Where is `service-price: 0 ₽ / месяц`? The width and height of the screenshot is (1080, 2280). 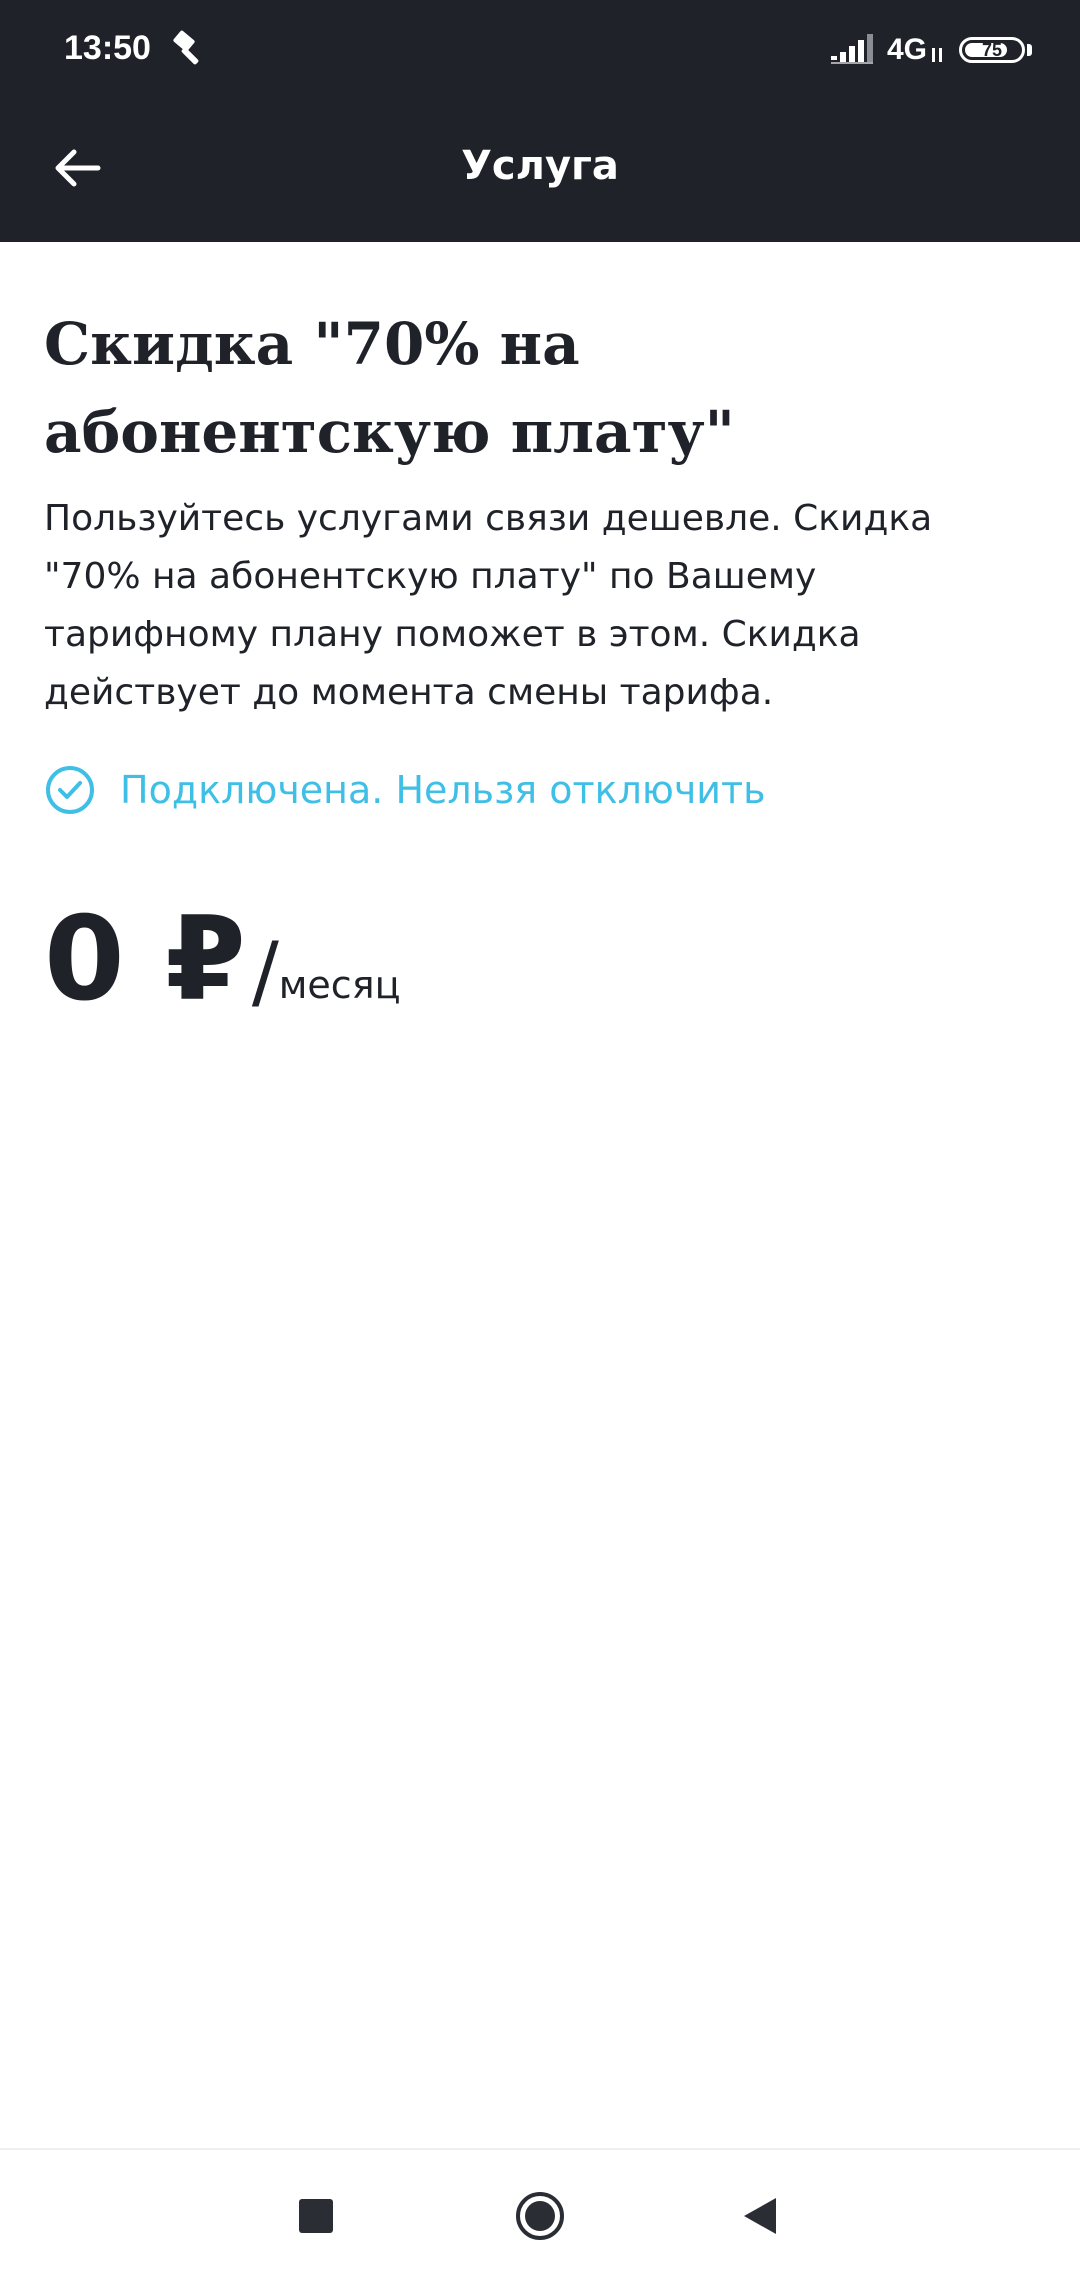
service-price: 0 ₽ / месяц is located at coordinates (542, 960).